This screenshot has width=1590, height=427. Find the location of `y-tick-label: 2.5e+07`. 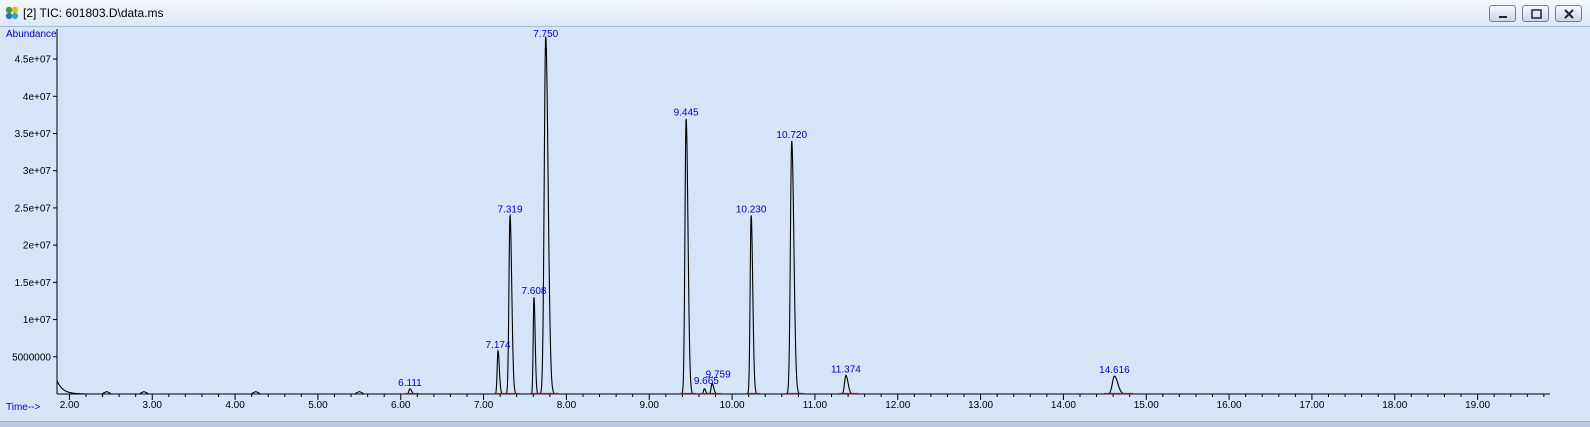

y-tick-label: 2.5e+07 is located at coordinates (33, 208).